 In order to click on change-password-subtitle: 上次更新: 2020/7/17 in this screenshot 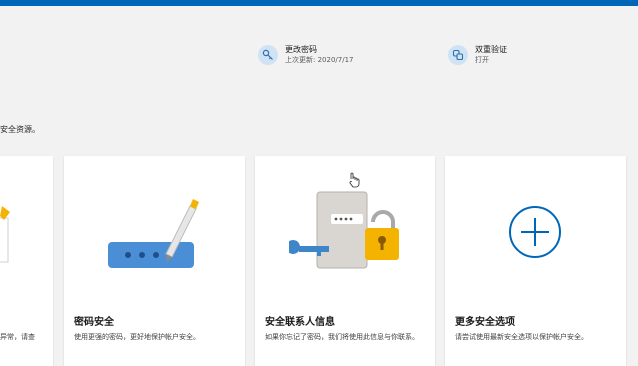, I will do `click(319, 60)`.